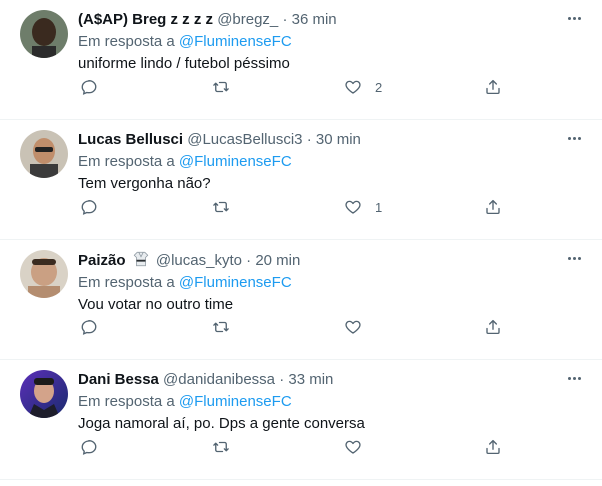 This screenshot has height=486, width=602. Describe the element at coordinates (314, 19) in the screenshot. I see `timestamp: 36 min` at that location.